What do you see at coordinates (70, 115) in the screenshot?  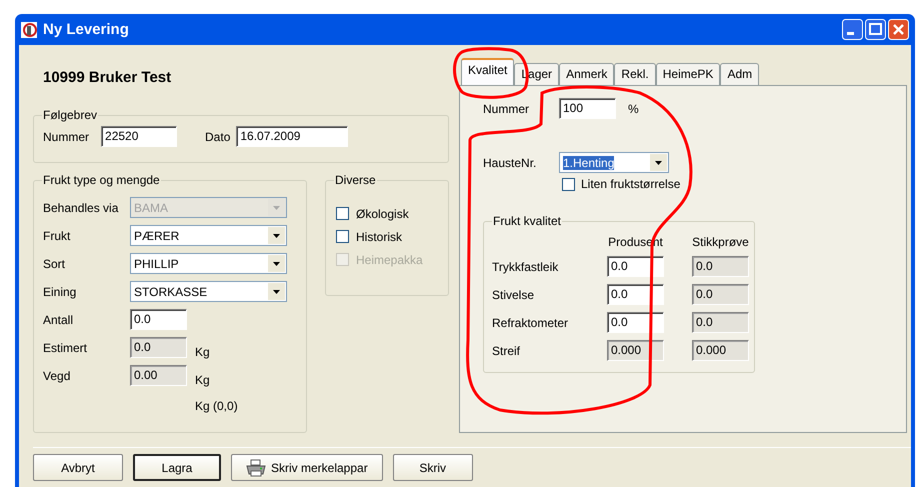 I see `group-legend: Følgebrev` at bounding box center [70, 115].